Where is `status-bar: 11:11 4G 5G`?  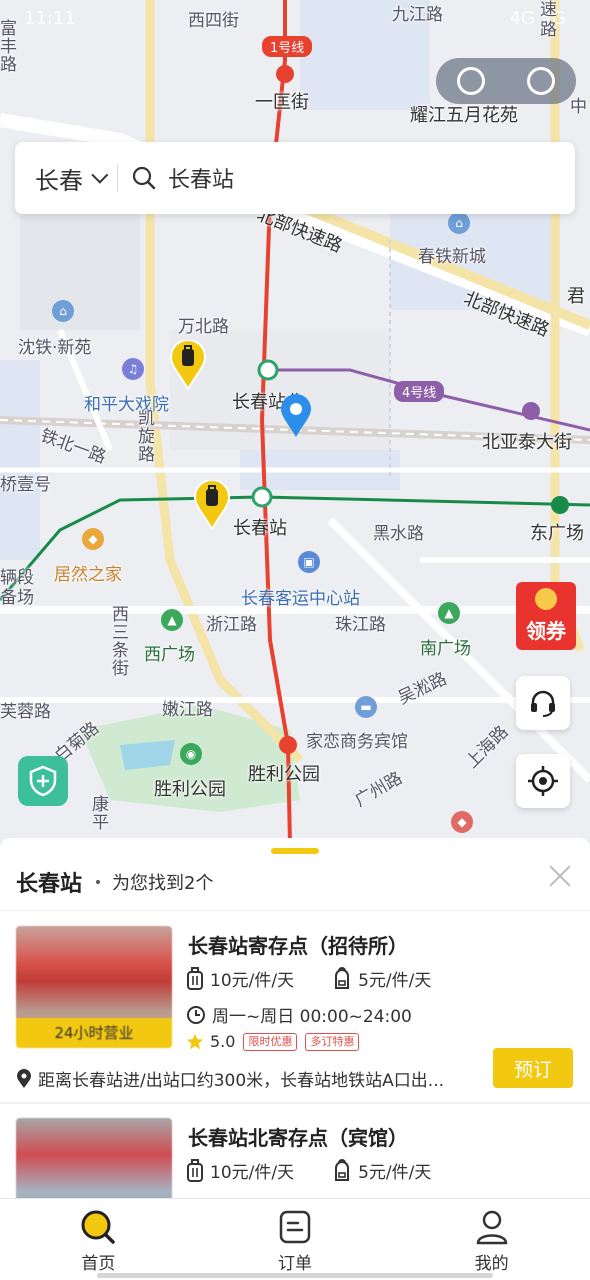 status-bar: 11:11 4G 5G is located at coordinates (295, 23).